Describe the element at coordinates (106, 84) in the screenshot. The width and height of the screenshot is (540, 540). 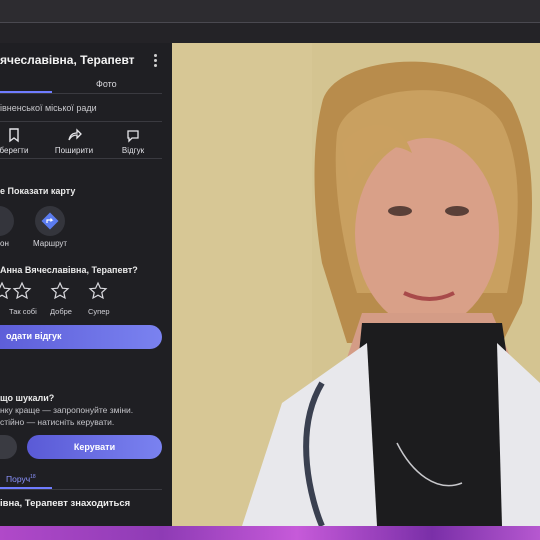
I see `tab-photo: Фото` at that location.